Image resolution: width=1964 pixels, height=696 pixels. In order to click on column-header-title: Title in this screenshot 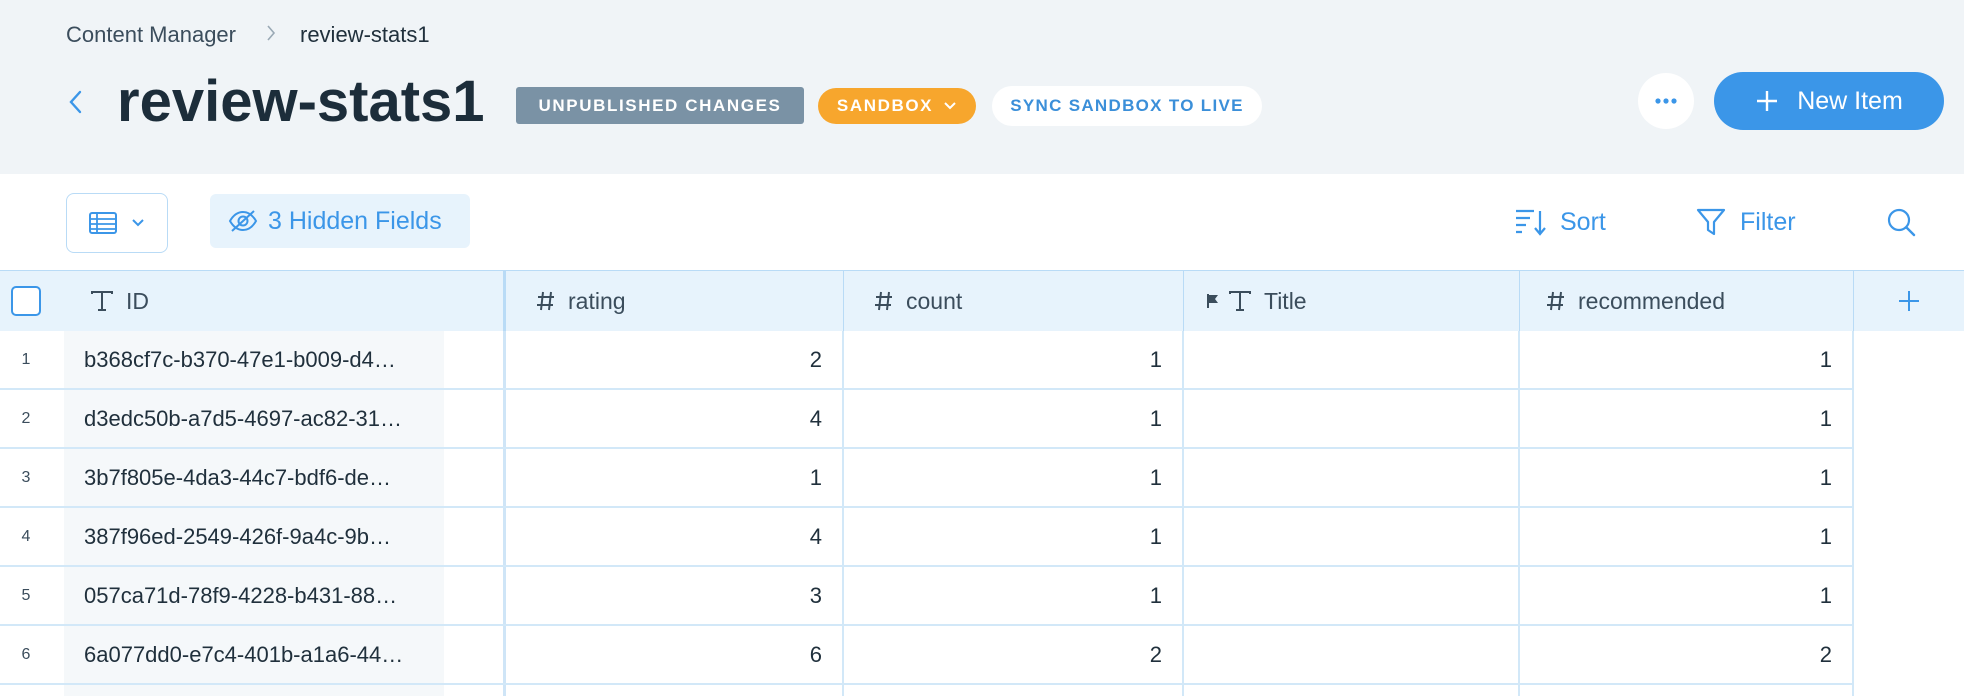, I will do `click(1352, 301)`.